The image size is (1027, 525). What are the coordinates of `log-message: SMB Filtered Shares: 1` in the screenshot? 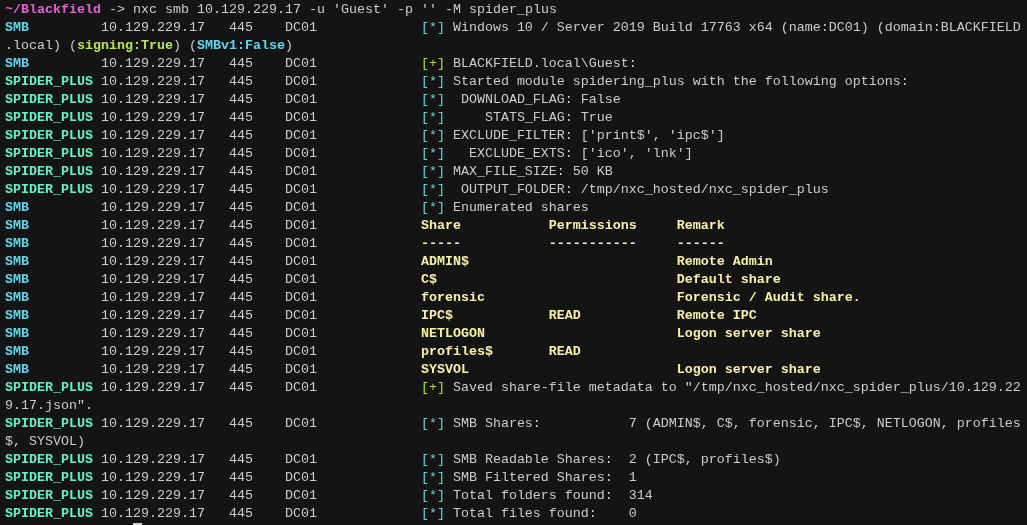 It's located at (544, 477).